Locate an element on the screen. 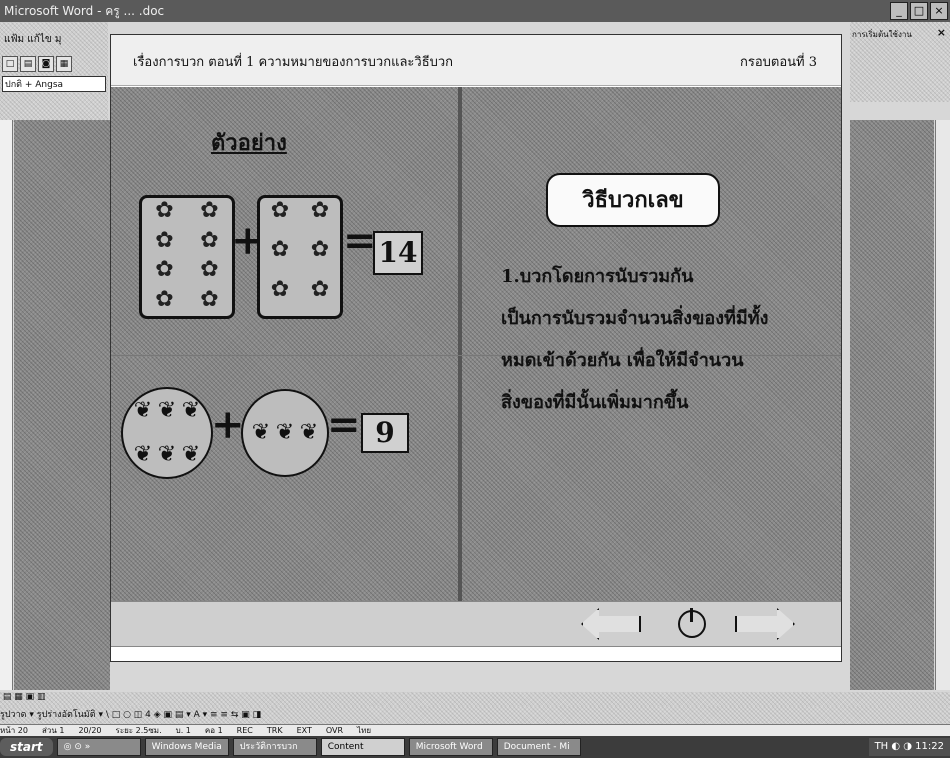 The width and height of the screenshot is (950, 758). style-font-box: ปกติ + Angsa is located at coordinates (54, 84).